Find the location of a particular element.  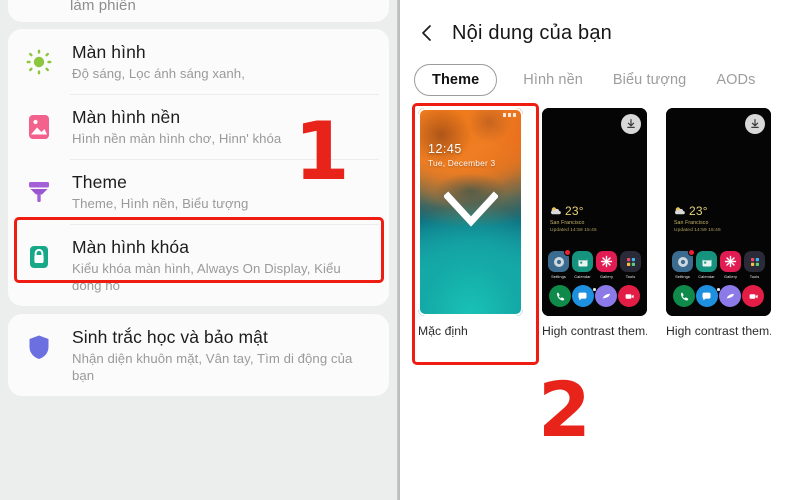

page-title: Nội dung của bạn is located at coordinates (532, 32).